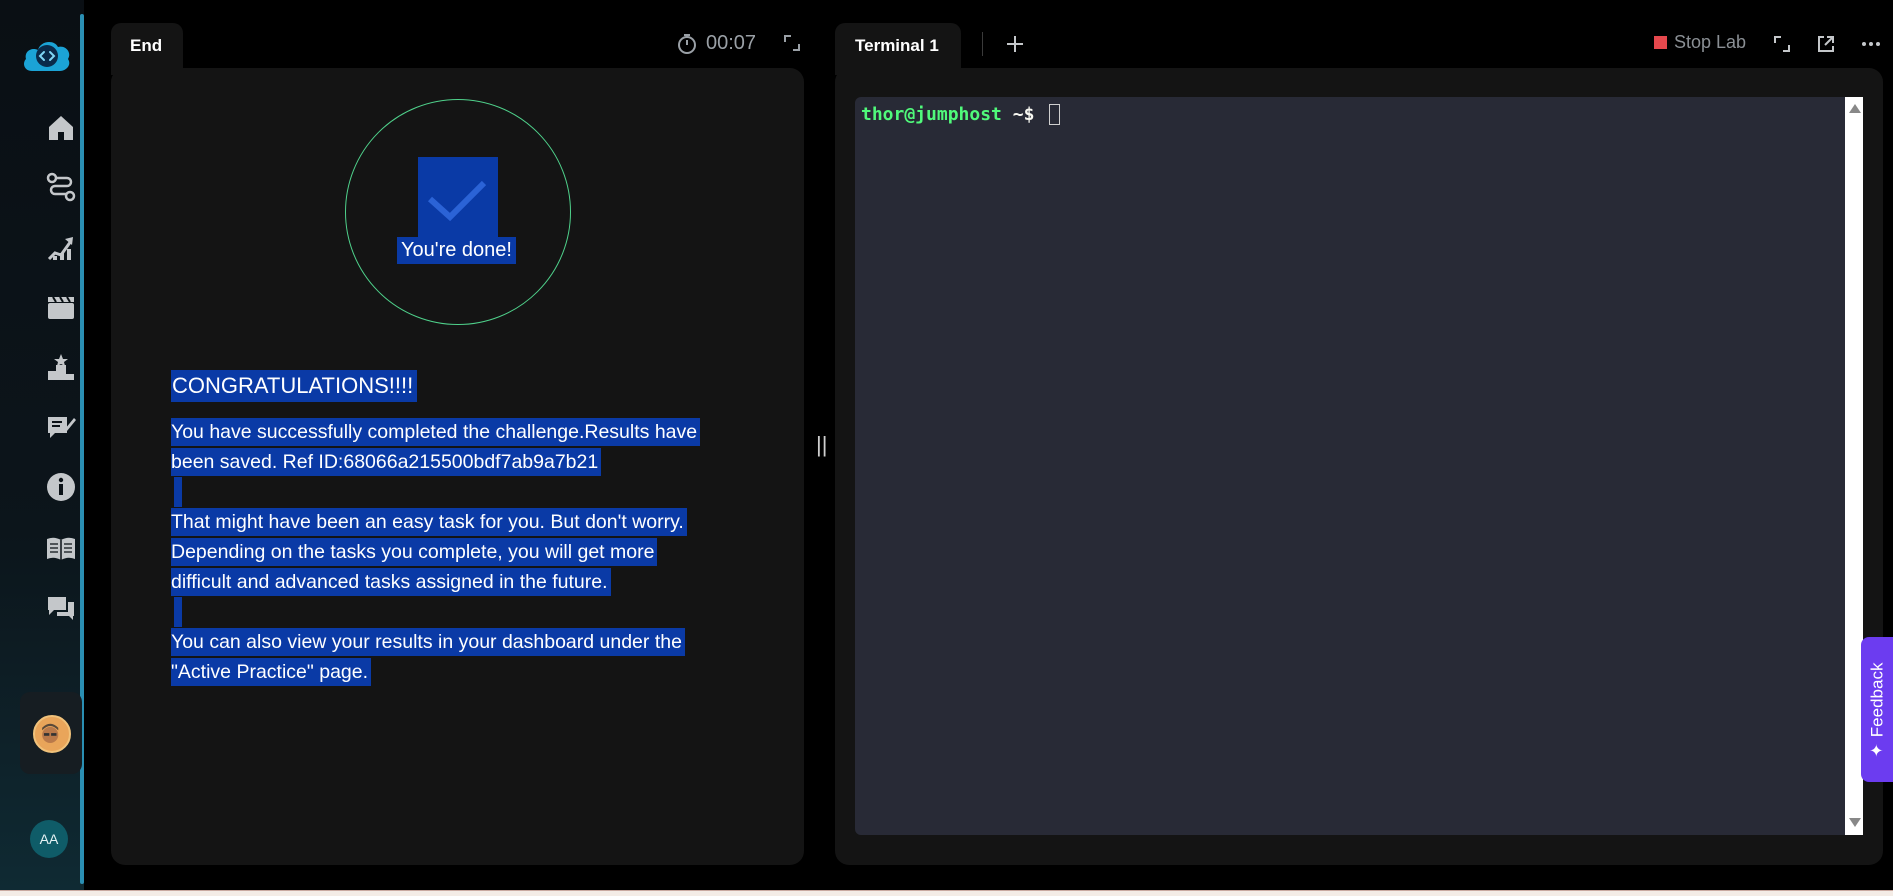 The height and width of the screenshot is (896, 1893). I want to click on edit-notes-icon, so click(61, 427).